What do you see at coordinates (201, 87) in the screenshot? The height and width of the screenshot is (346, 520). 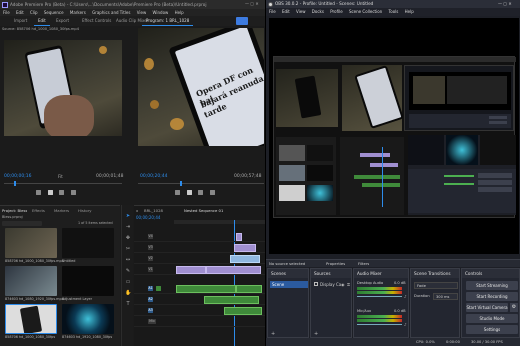 I see `program-monitor: Opera DF con bai bajará reanuda tarde` at bounding box center [201, 87].